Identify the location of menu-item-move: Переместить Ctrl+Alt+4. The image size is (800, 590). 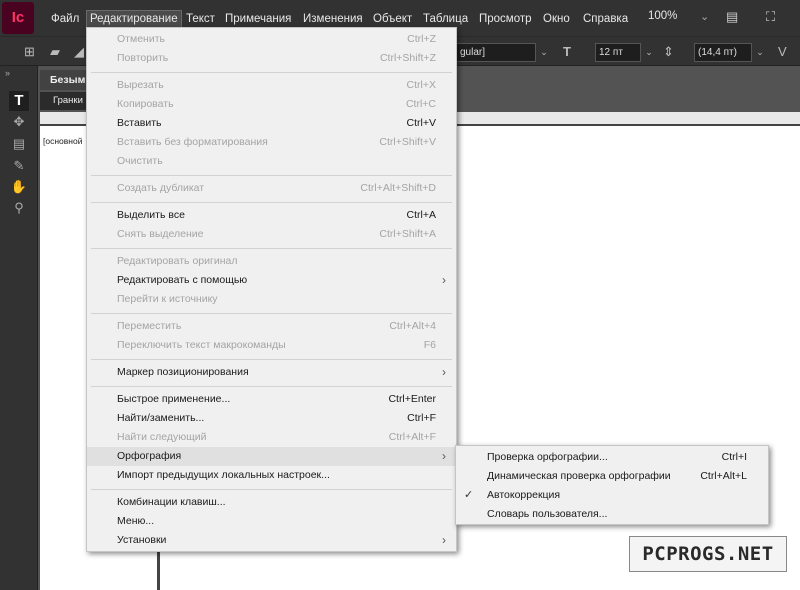
(271, 326).